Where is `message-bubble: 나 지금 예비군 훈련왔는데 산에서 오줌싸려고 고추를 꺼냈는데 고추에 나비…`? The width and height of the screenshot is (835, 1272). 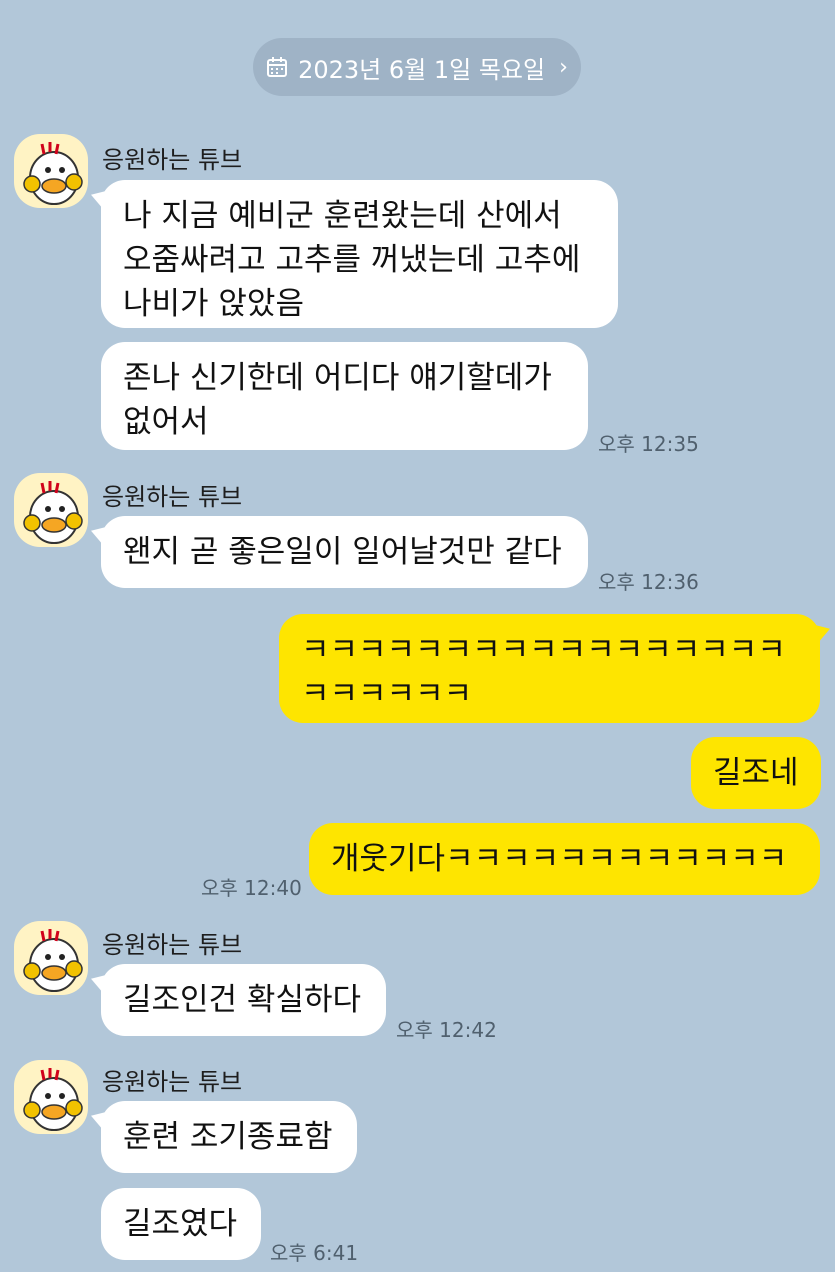 message-bubble: 나 지금 예비군 훈련왔는데 산에서 오줌싸려고 고추를 꺼냈는데 고추에 나비… is located at coordinates (359, 254).